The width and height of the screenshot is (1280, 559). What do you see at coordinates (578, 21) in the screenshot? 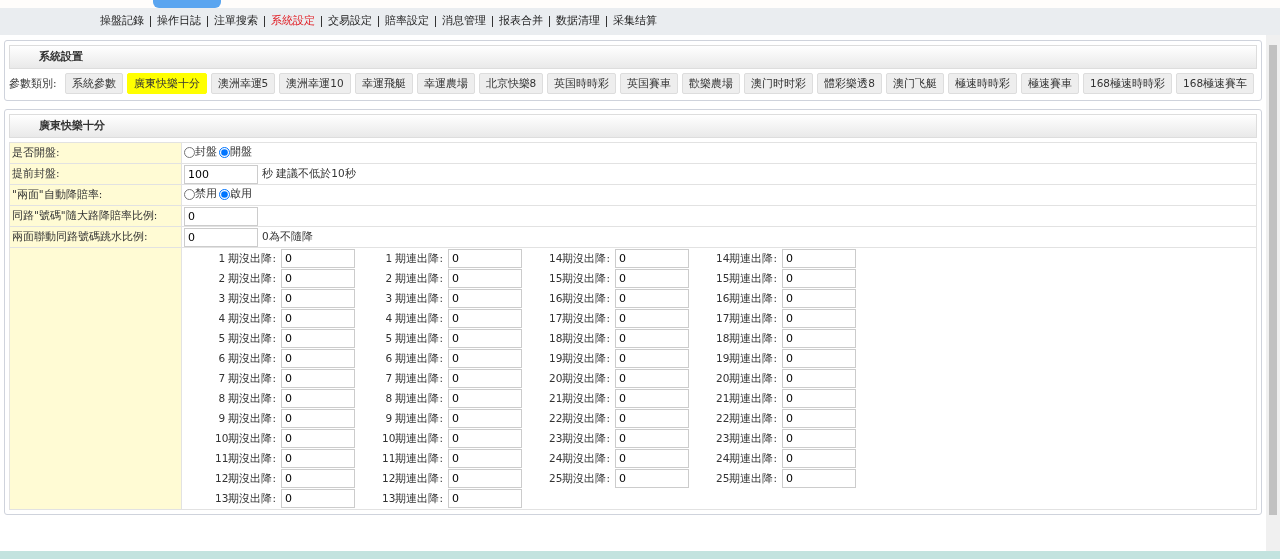
I see `nav-link: 数据清理` at bounding box center [578, 21].